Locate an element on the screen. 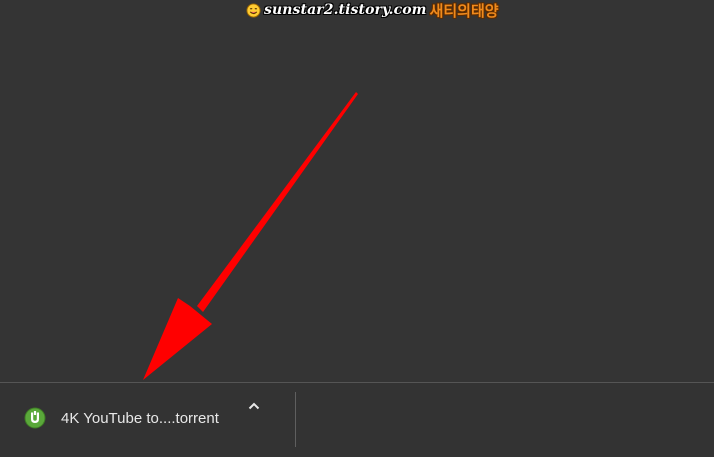 This screenshot has width=714, height=457. watermark-korean-text: 새티의태양 is located at coordinates (464, 10).